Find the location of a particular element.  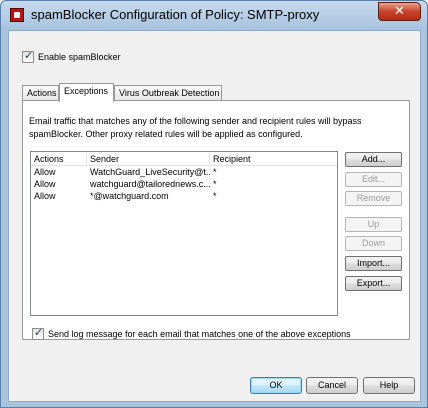

table-header: Actions Sender Recipient is located at coordinates (184, 159).